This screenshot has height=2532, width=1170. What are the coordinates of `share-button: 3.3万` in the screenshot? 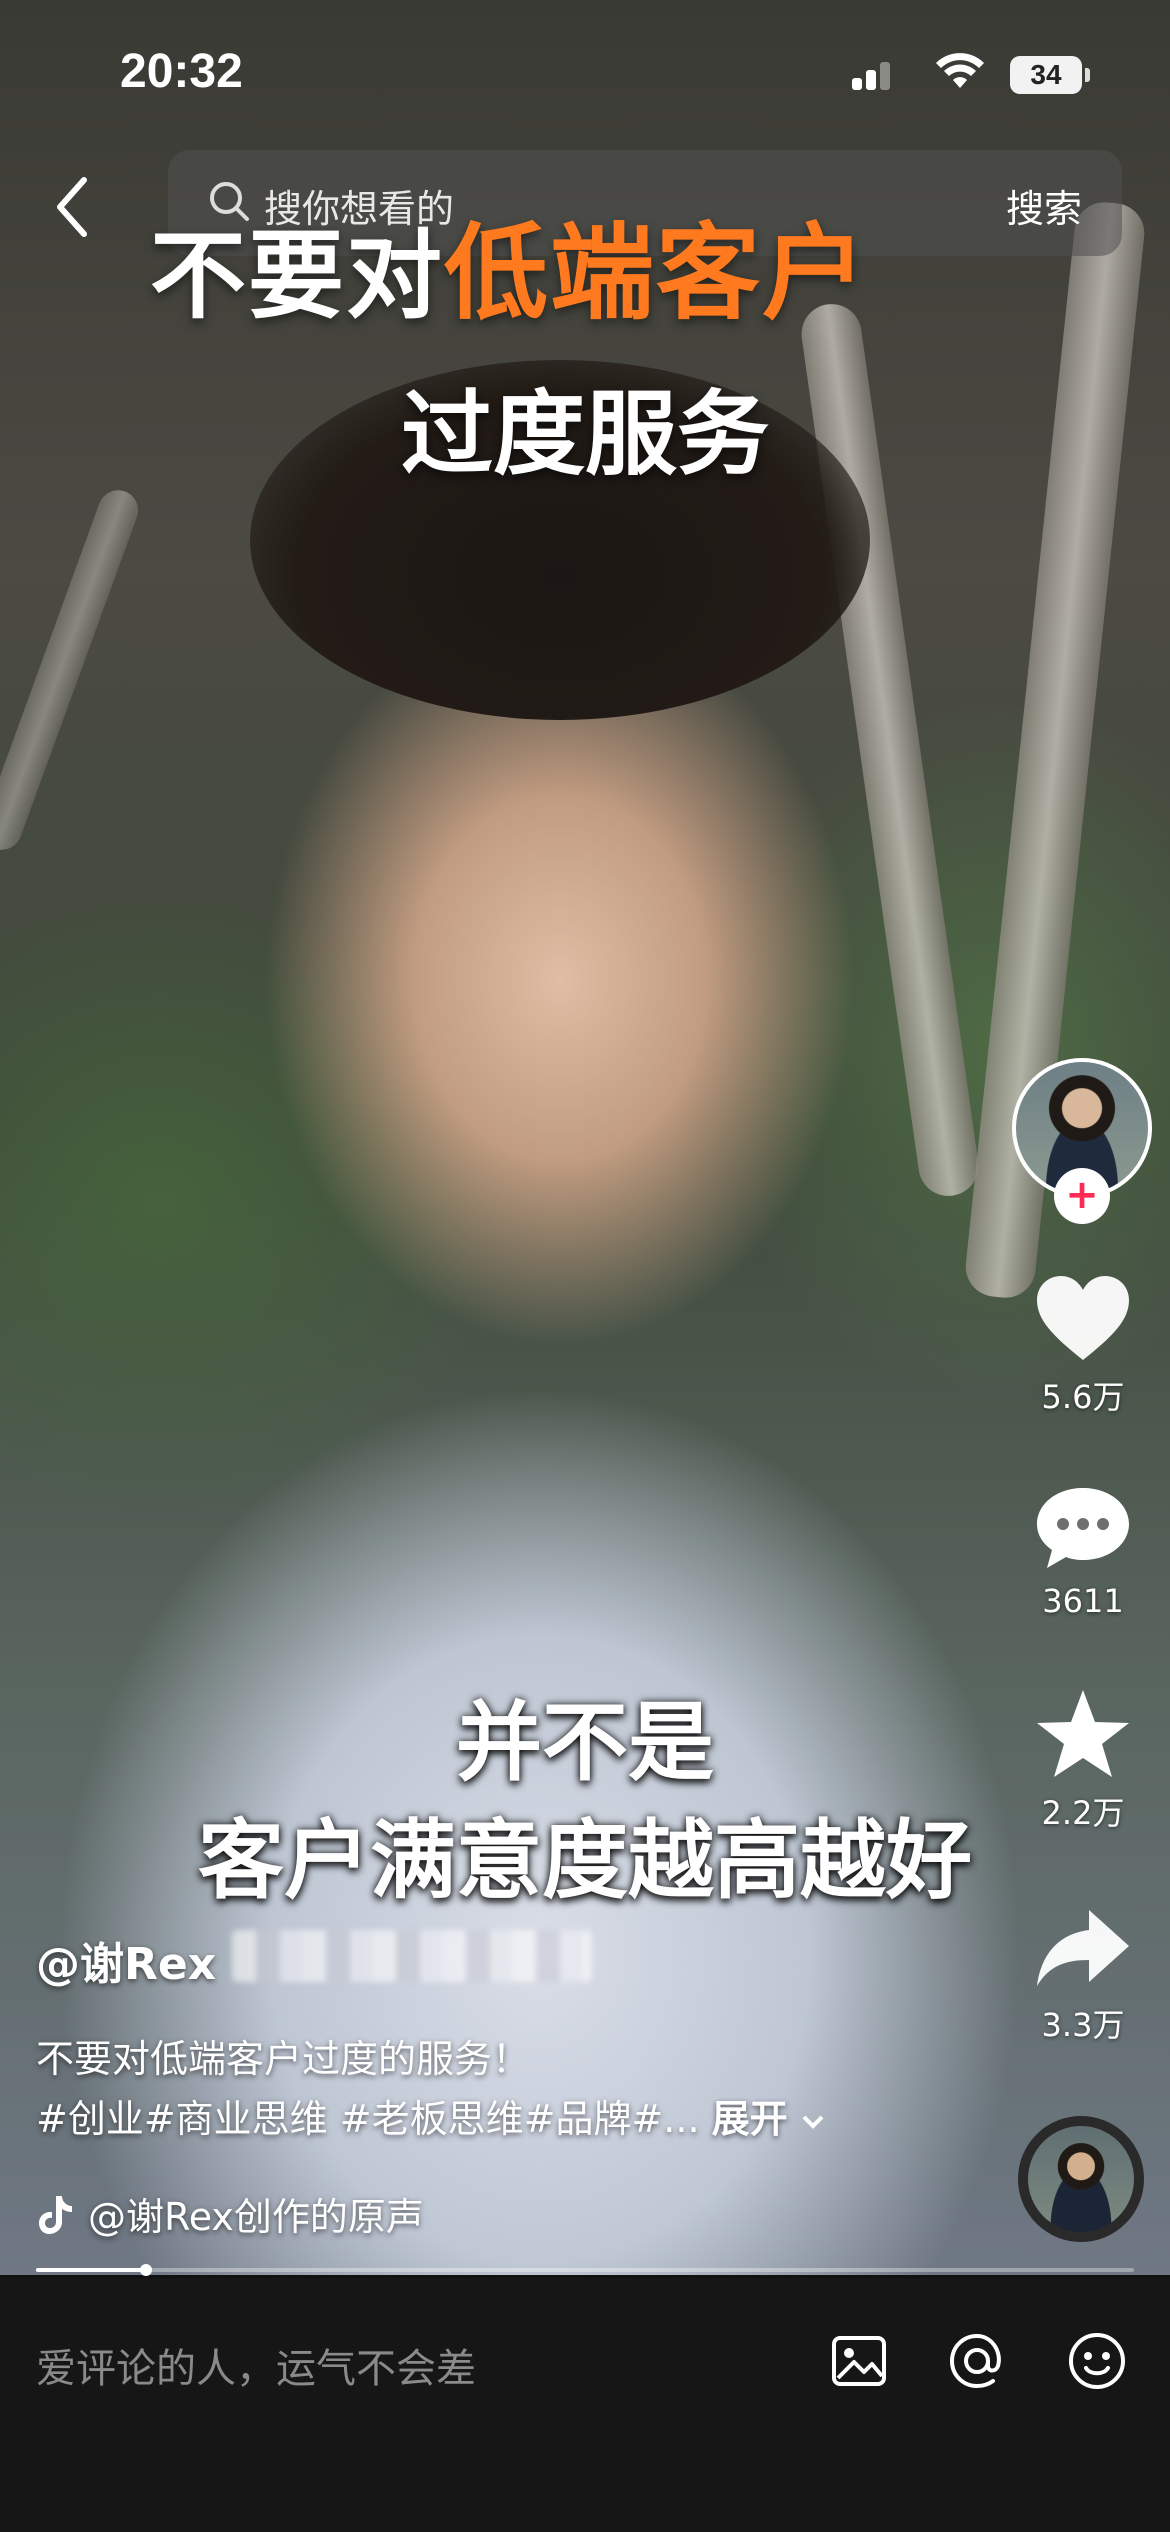 It's located at (1083, 1976).